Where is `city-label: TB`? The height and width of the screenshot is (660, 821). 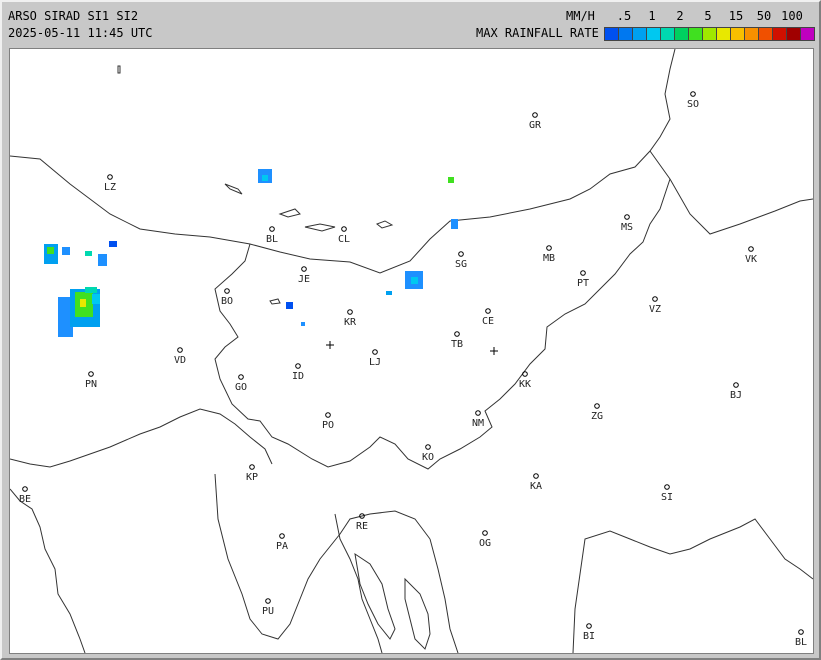
city-label: TB is located at coordinates (457, 344).